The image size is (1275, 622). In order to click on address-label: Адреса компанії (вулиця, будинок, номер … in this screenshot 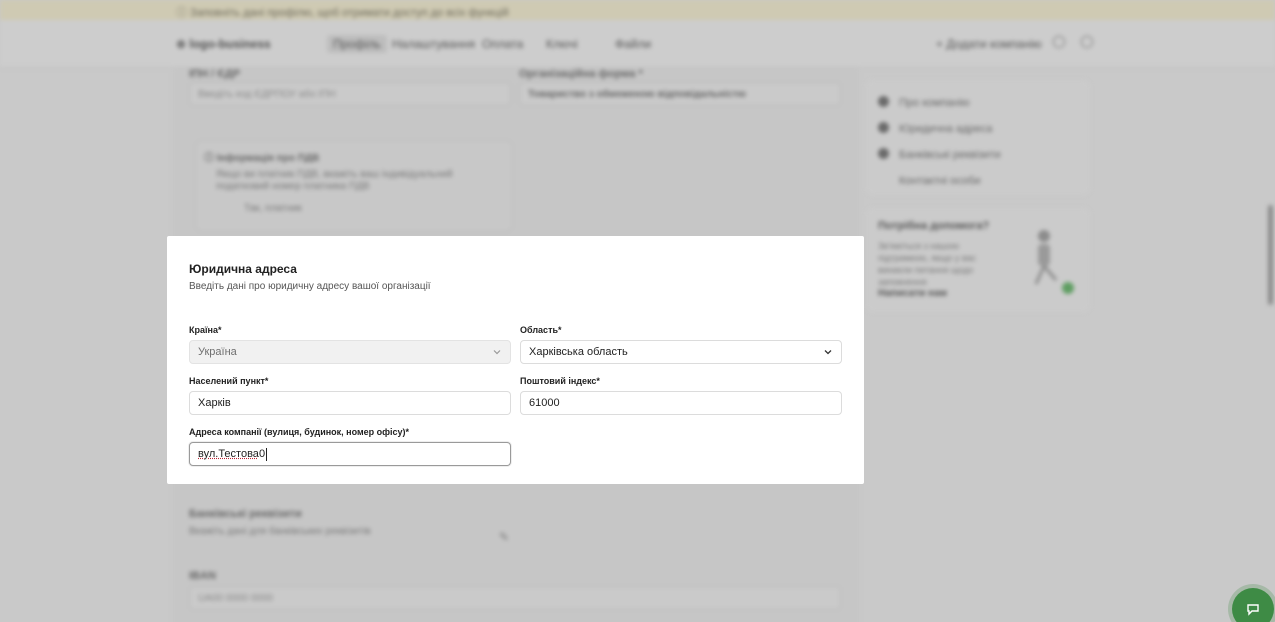, I will do `click(299, 432)`.